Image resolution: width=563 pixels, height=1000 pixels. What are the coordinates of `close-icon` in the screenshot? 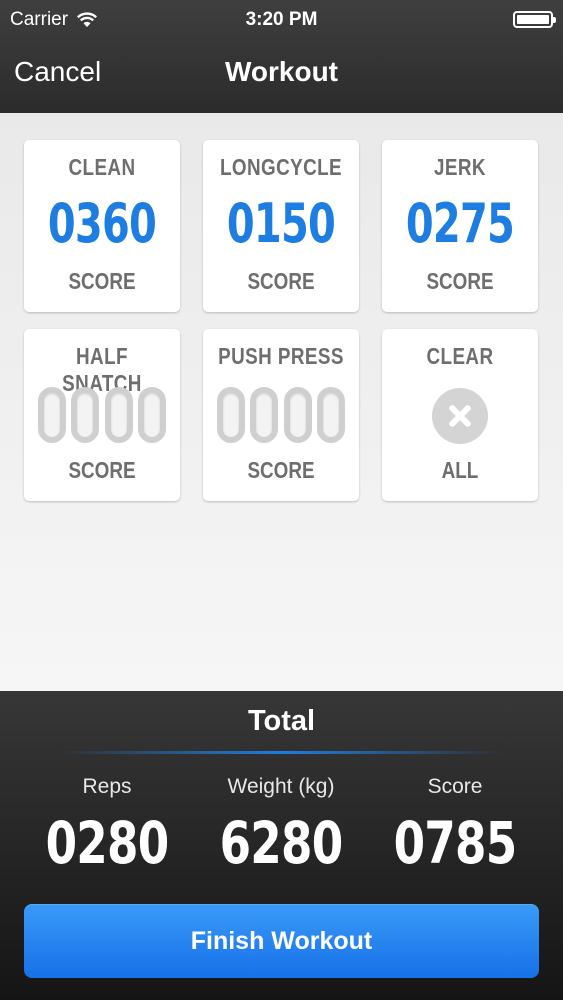 It's located at (460, 416).